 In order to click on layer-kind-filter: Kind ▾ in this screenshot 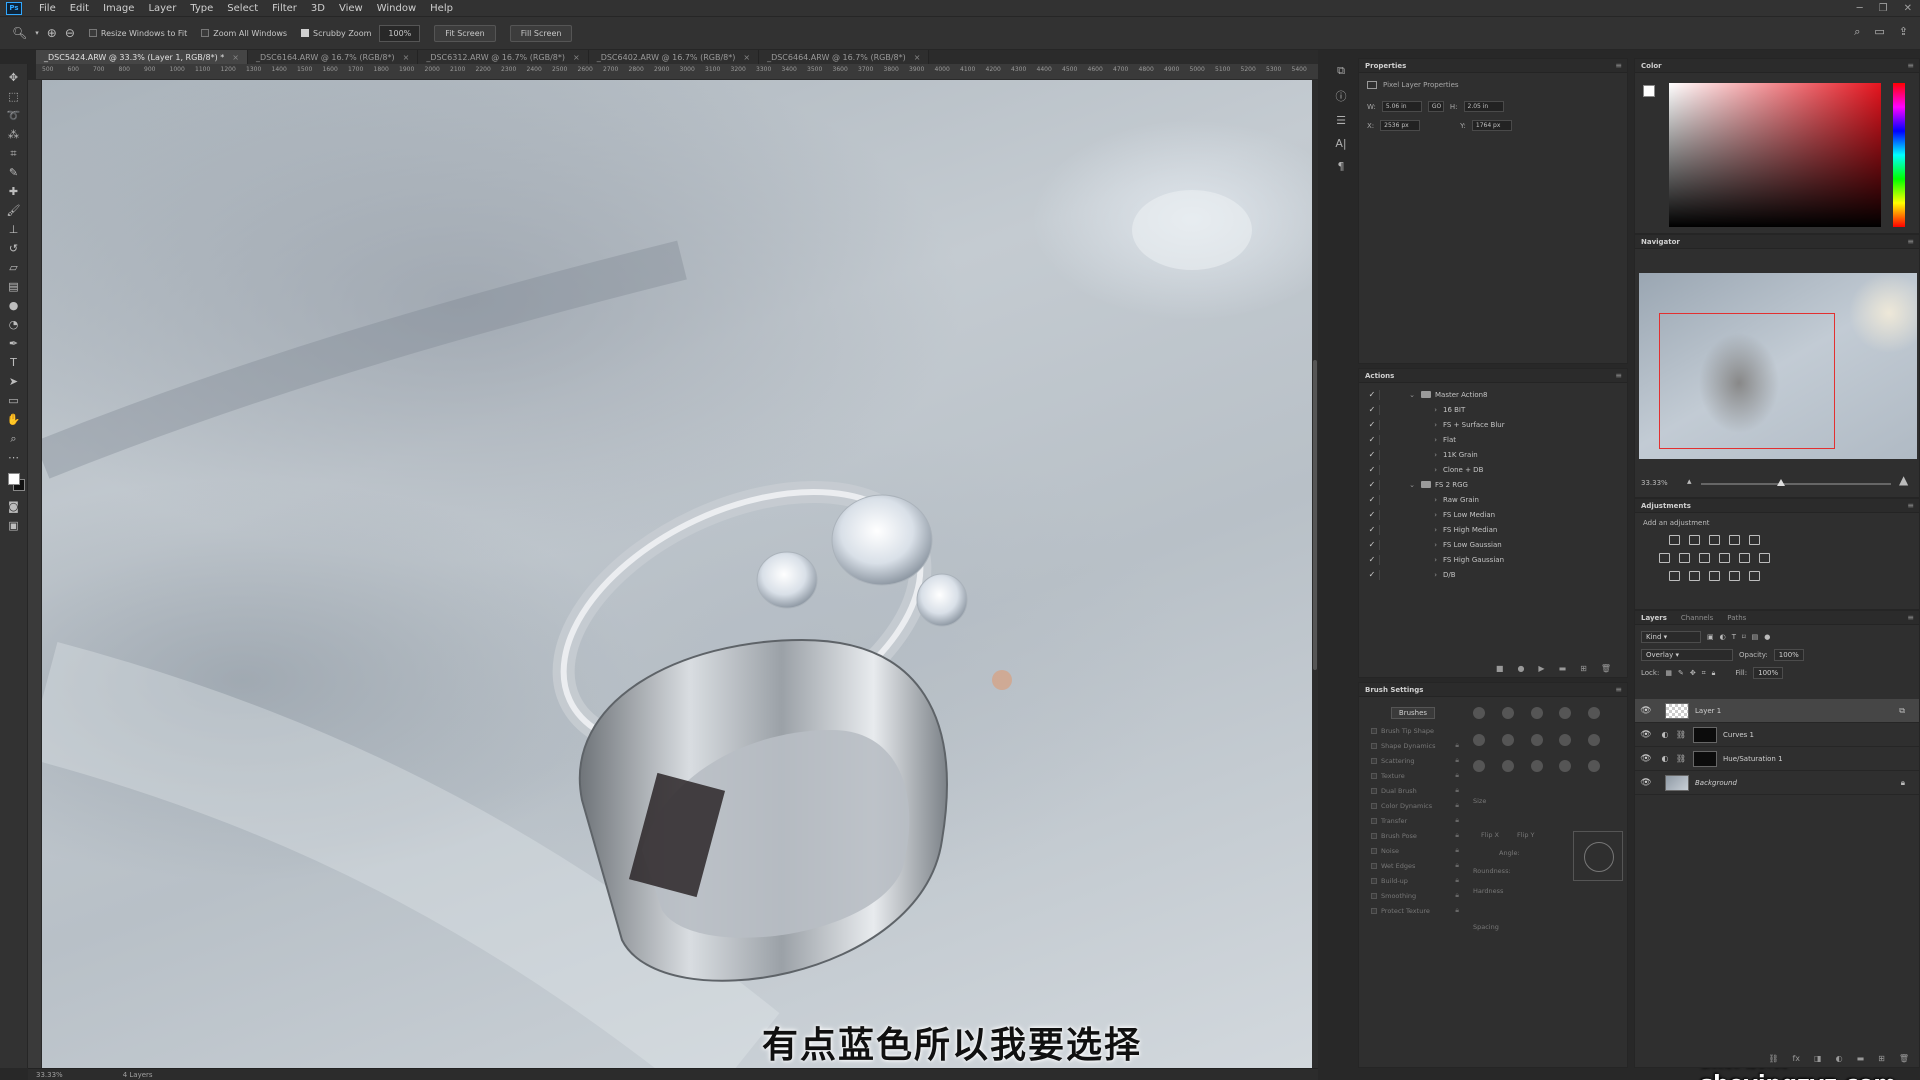, I will do `click(1671, 637)`.